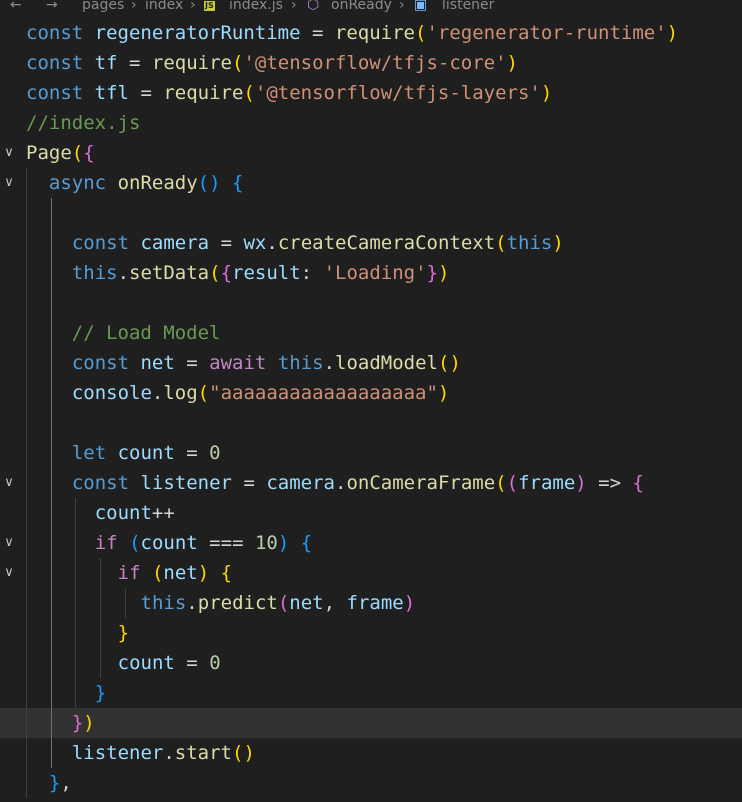 The image size is (742, 802). What do you see at coordinates (134, 513) in the screenshot?
I see `code-text: count++` at bounding box center [134, 513].